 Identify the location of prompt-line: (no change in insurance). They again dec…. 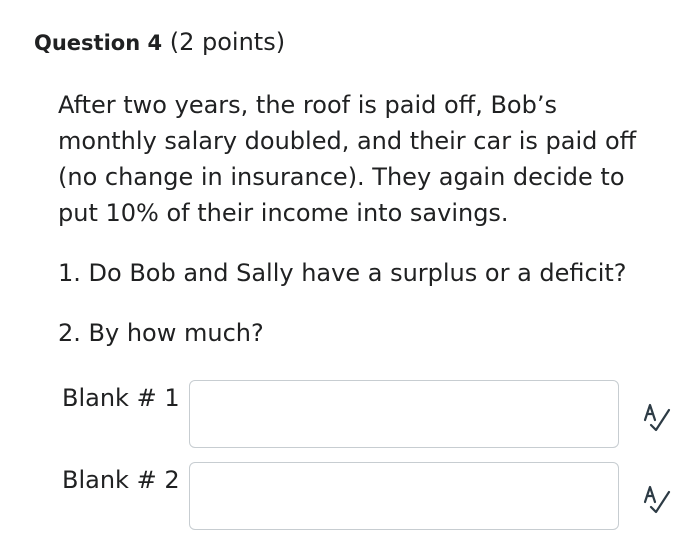
(341, 177).